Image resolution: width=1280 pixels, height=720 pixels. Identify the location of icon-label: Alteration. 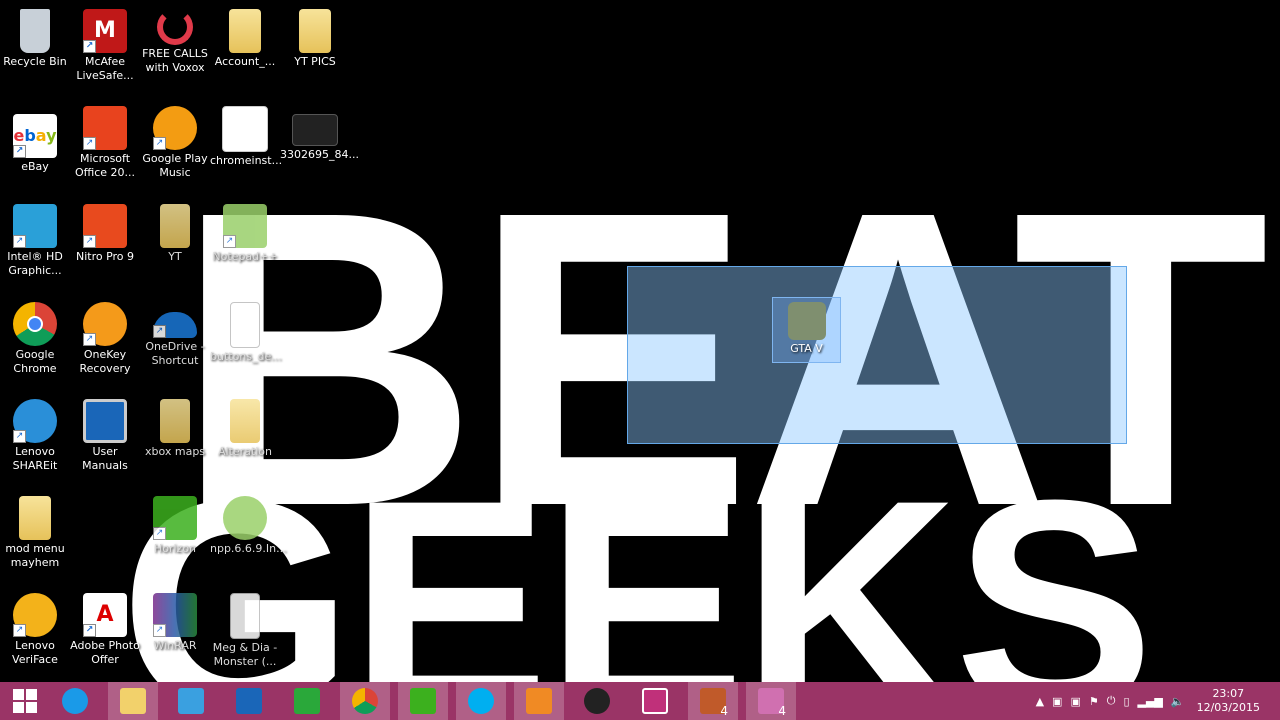
(245, 451).